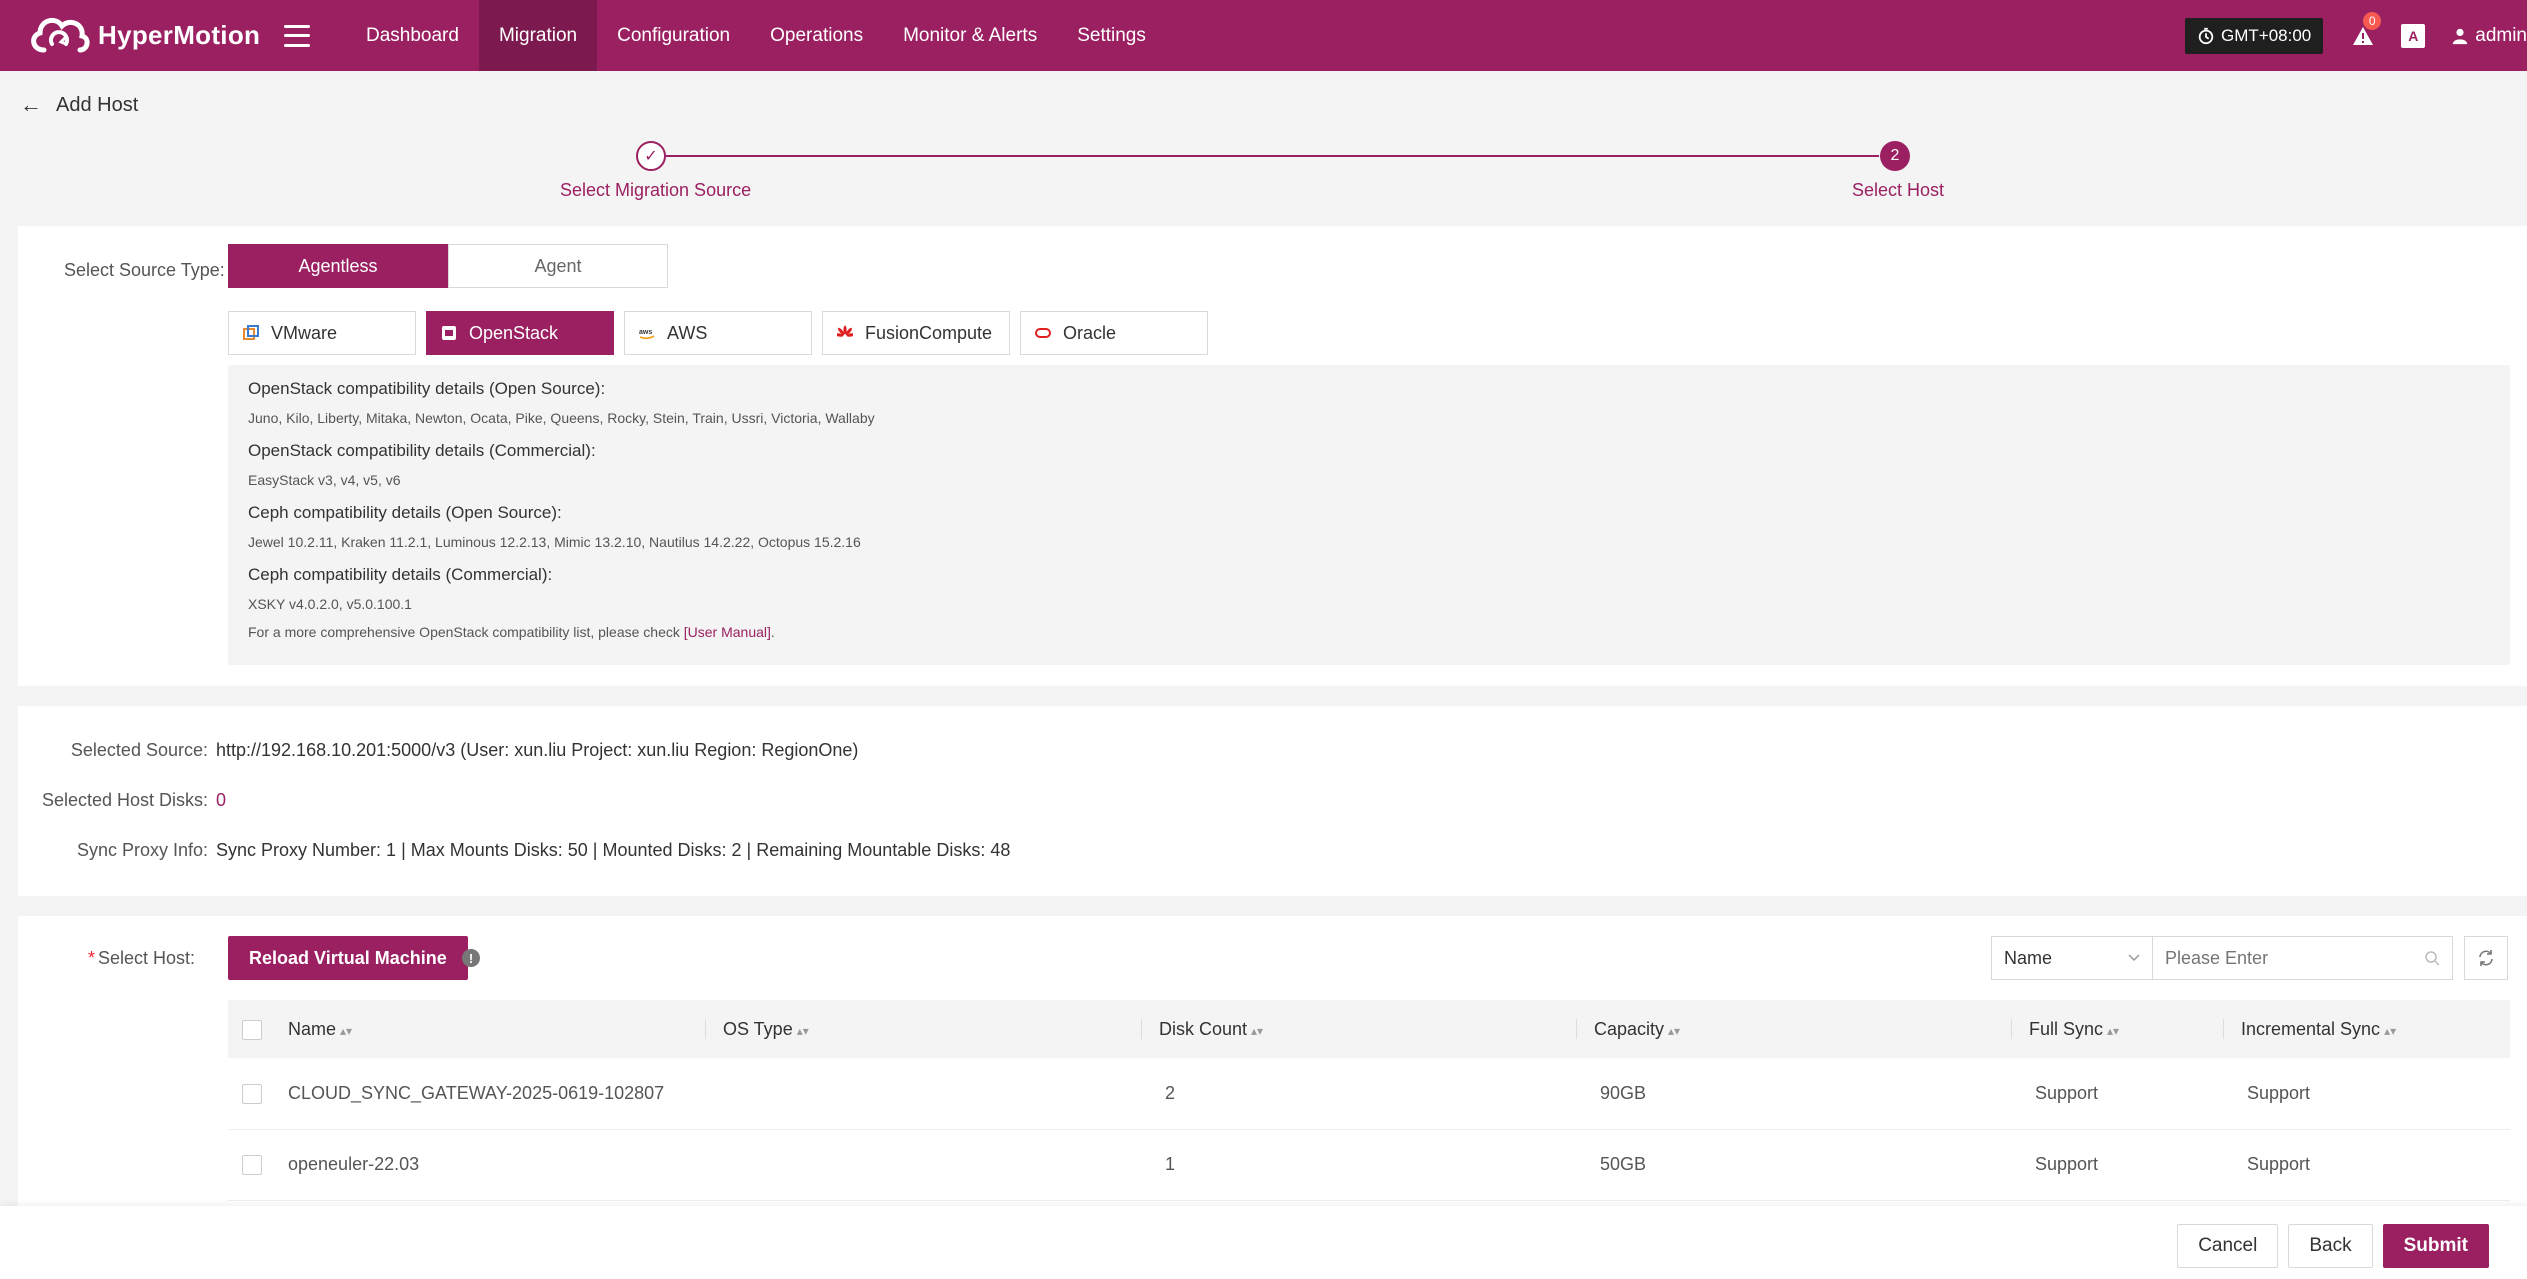 The width and height of the screenshot is (2527, 1279). What do you see at coordinates (1114, 333) in the screenshot?
I see `platform-oracle: Oracle` at bounding box center [1114, 333].